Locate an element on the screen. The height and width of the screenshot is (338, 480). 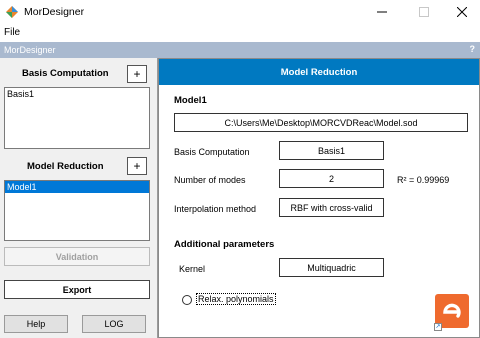
panel-title-bar: MorDesigner ? is located at coordinates (240, 50).